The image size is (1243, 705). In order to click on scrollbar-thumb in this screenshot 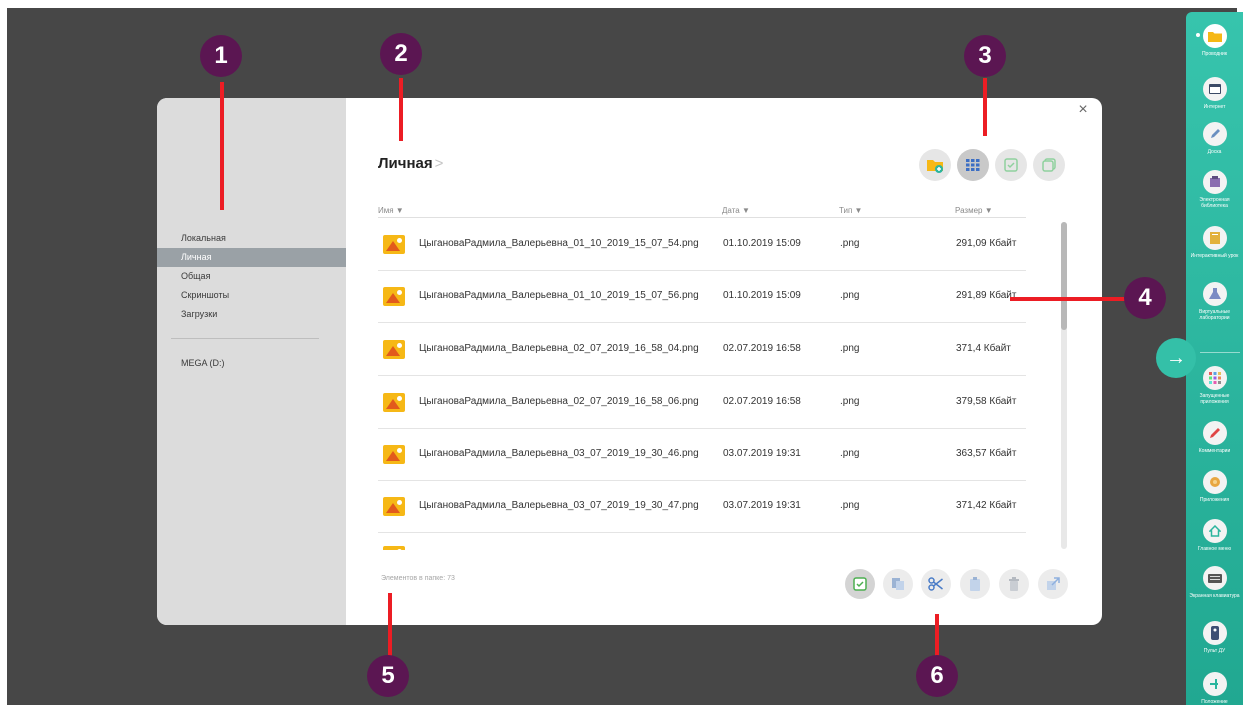, I will do `click(1064, 276)`.